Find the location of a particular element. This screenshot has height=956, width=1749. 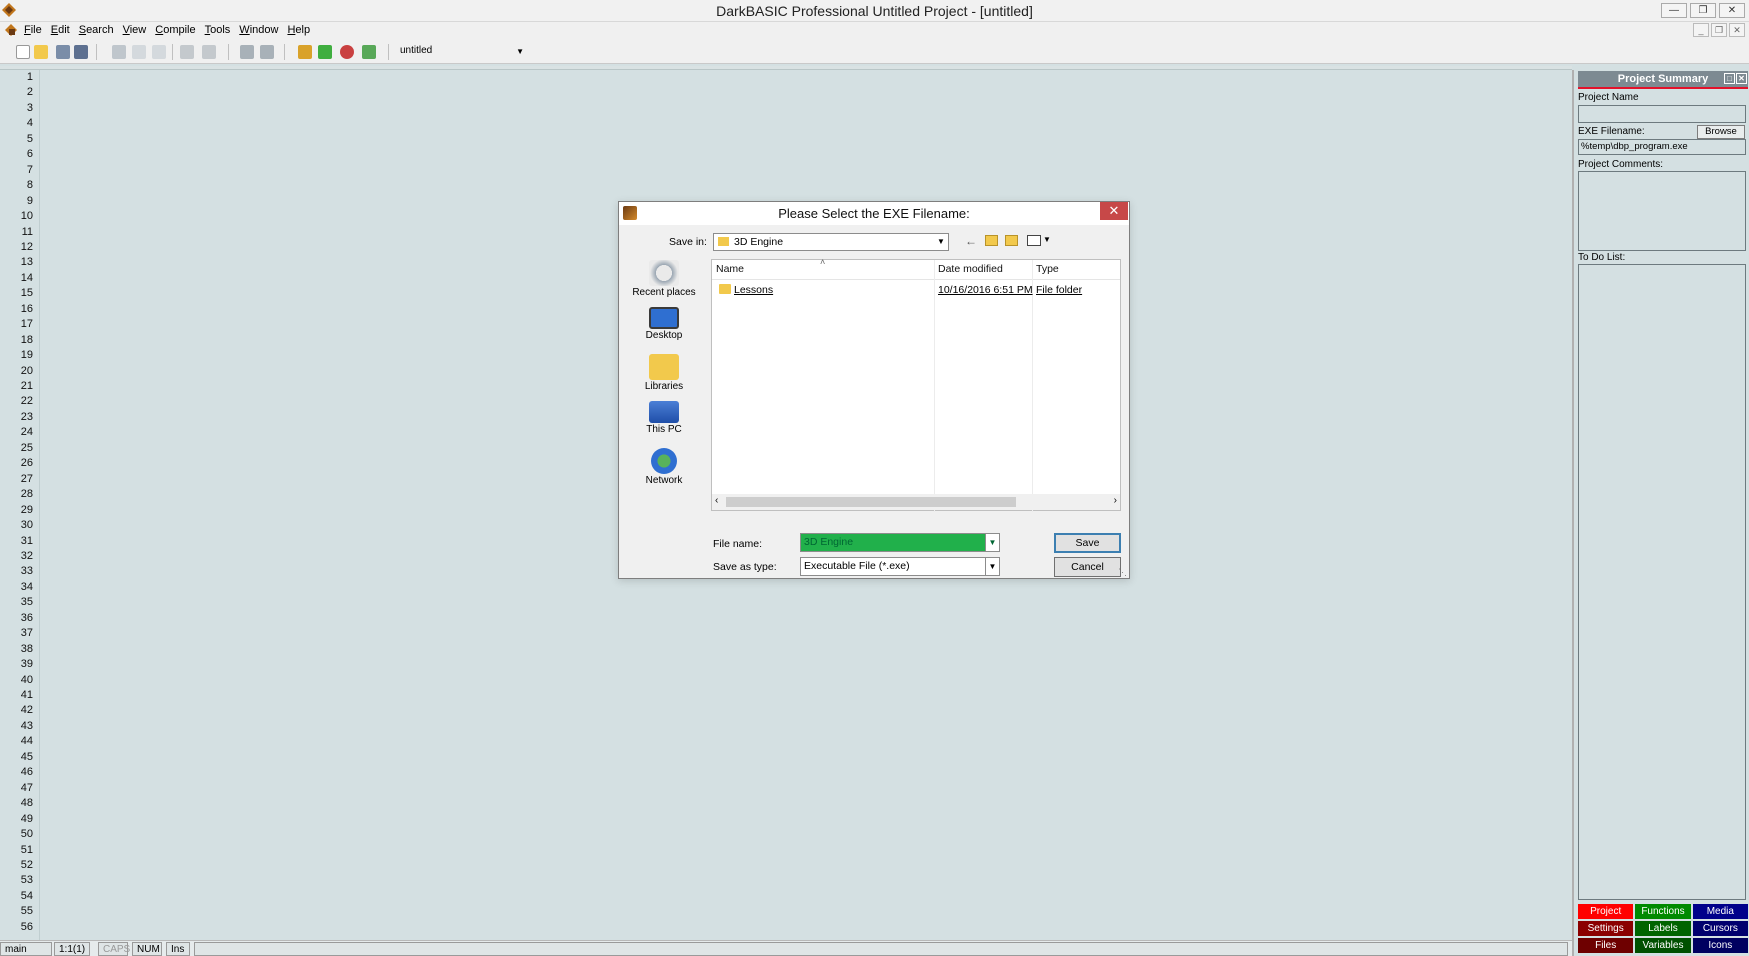

document-icon is located at coordinates (11, 30).